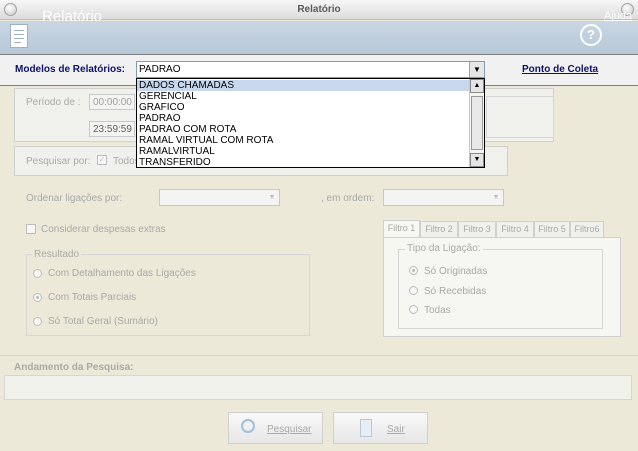 The width and height of the screenshot is (638, 451). Describe the element at coordinates (443, 197) in the screenshot. I see `order-direction-select: ▼` at that location.